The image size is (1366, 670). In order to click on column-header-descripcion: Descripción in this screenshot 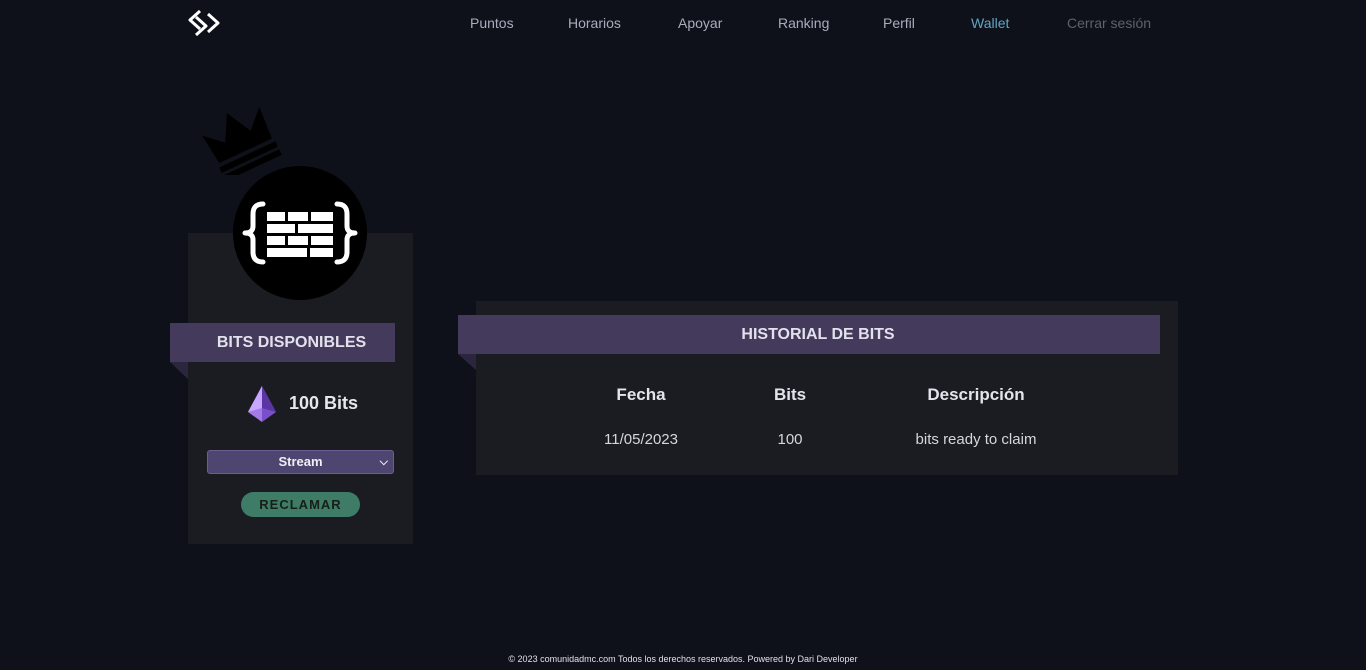, I will do `click(976, 394)`.